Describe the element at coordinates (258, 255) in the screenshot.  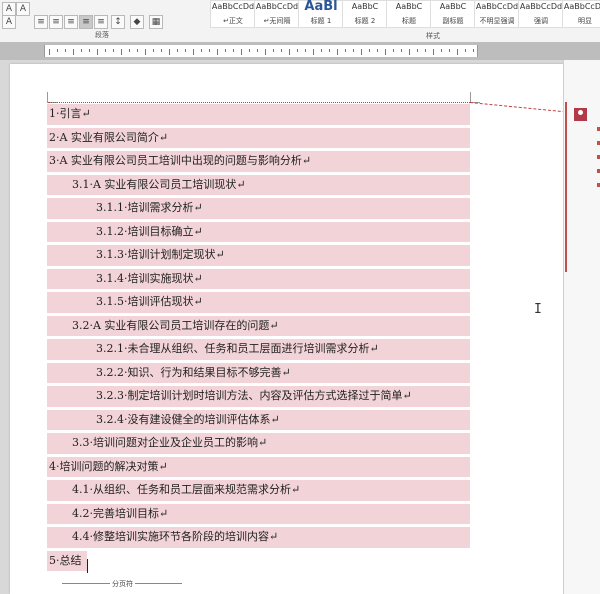
I see `toc-entry: 3.1.3·培训计划制定现状↵` at that location.